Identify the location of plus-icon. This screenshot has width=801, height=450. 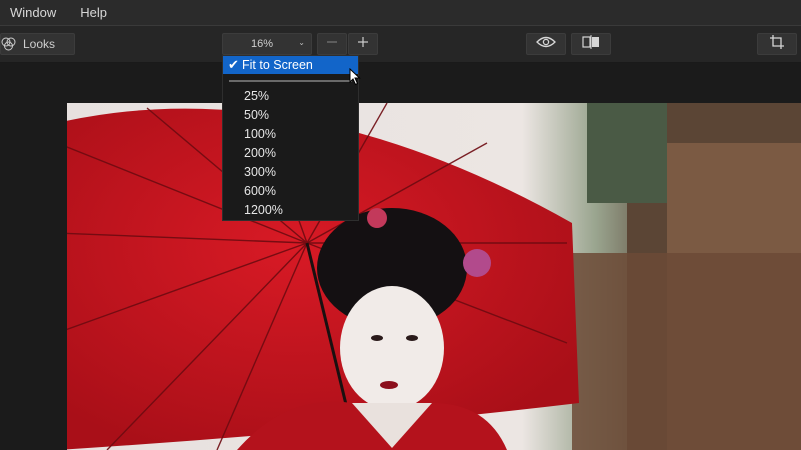
(363, 44).